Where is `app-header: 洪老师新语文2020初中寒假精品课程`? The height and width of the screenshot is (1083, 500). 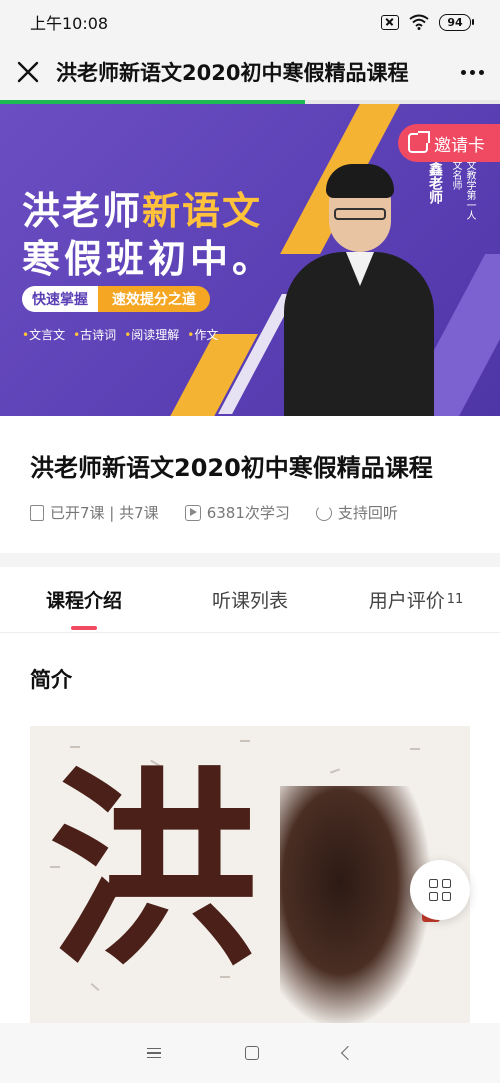
app-header: 洪老师新语文2020初中寒假精品课程 is located at coordinates (250, 72).